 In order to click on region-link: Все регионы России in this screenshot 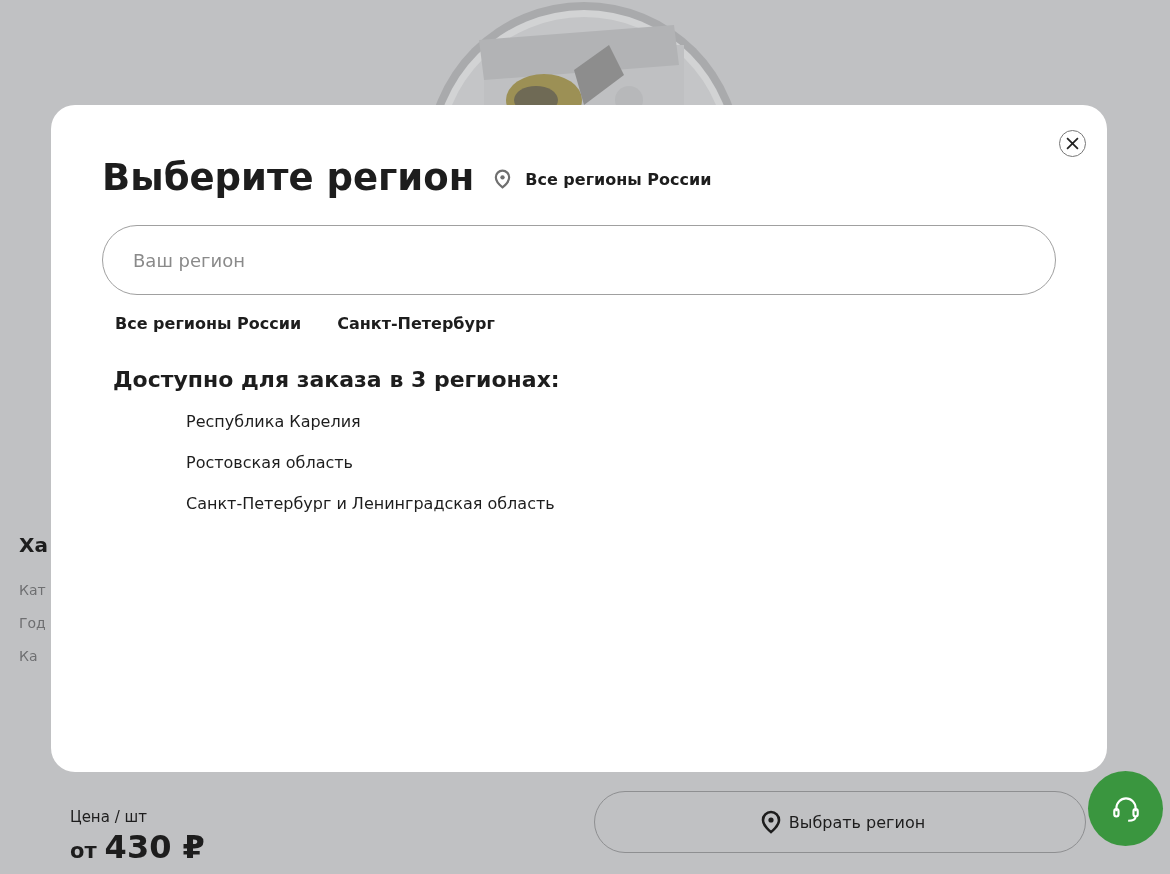, I will do `click(208, 323)`.